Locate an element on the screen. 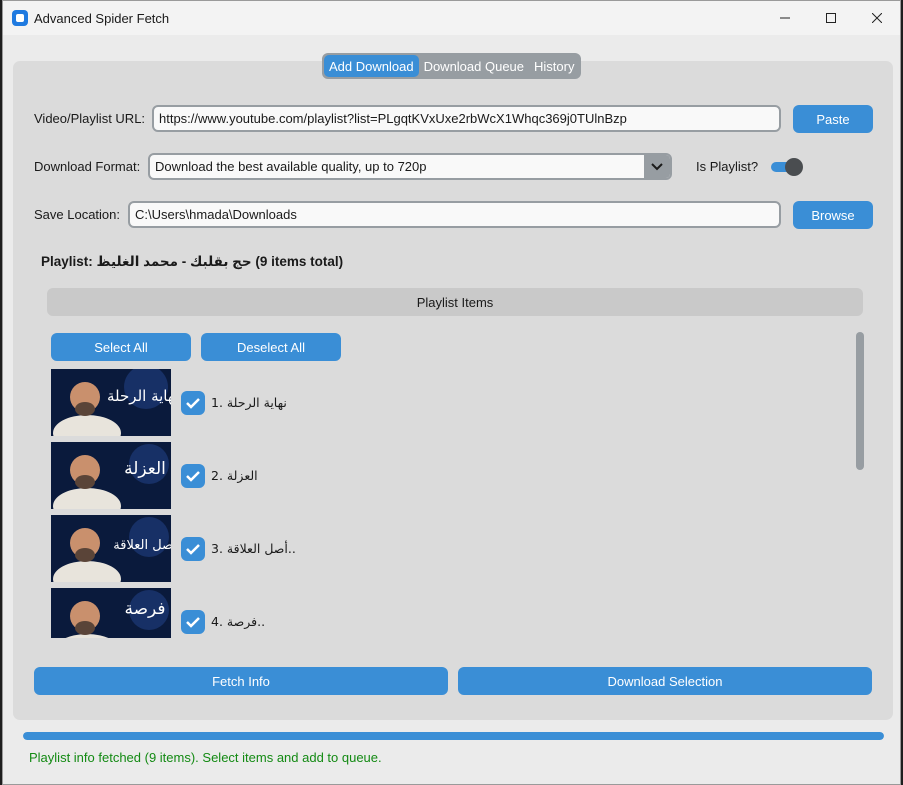  item-title: 3. أصل العلاقة.. is located at coordinates (253, 548).